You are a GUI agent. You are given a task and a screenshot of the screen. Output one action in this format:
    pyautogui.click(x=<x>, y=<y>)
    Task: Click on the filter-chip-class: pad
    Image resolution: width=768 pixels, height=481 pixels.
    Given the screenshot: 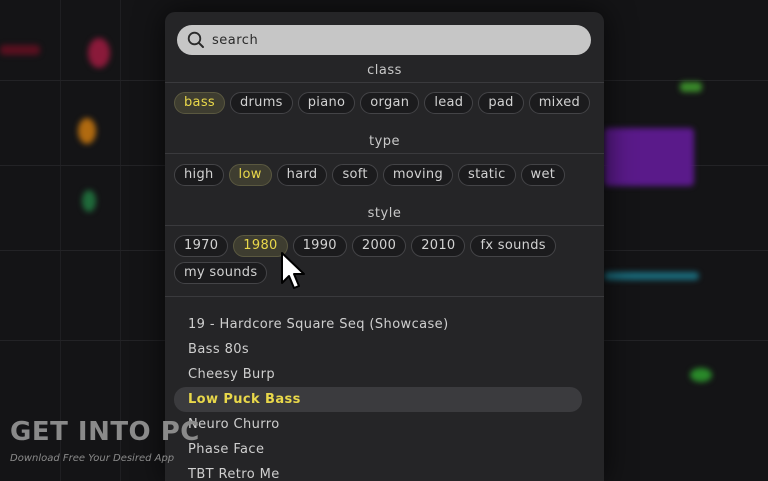 What is the action you would take?
    pyautogui.click(x=501, y=103)
    